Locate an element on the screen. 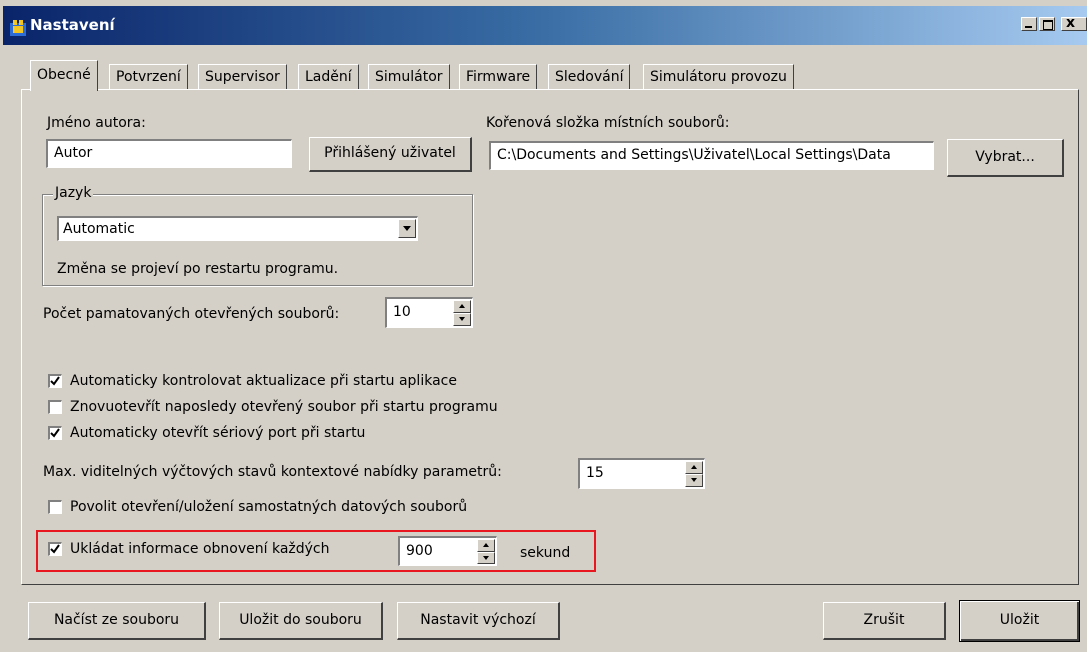  window-title: Nastavení is located at coordinates (72, 25).